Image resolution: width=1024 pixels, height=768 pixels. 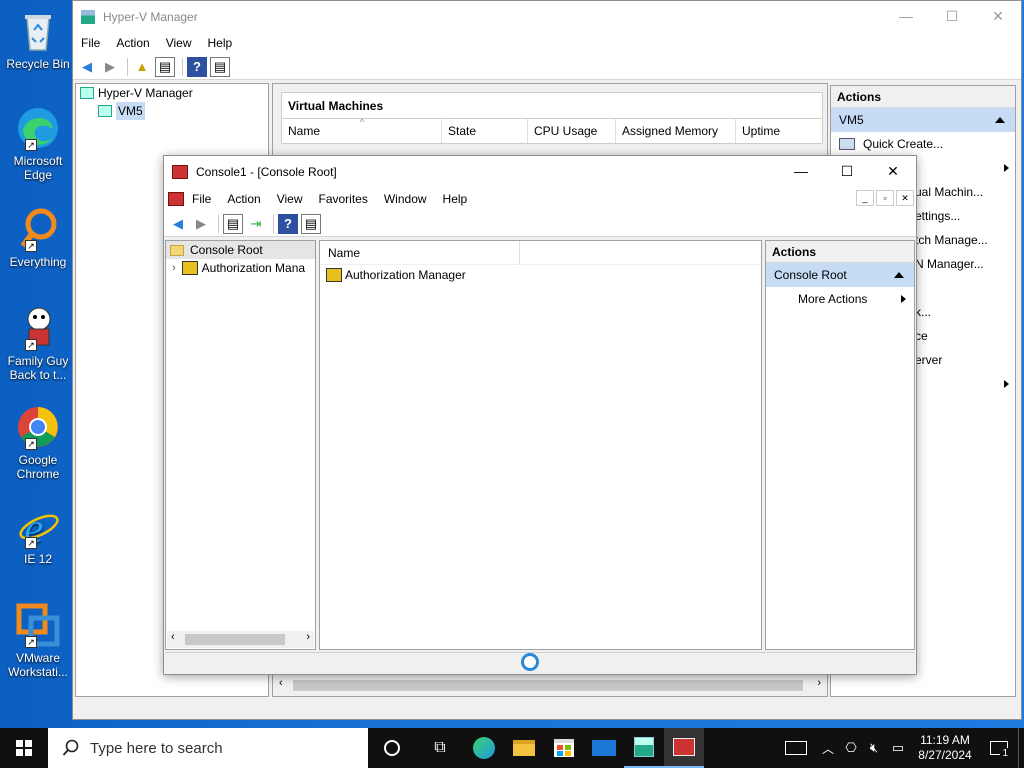 What do you see at coordinates (865, 198) in the screenshot?
I see `mdi-minimize-button: _` at bounding box center [865, 198].